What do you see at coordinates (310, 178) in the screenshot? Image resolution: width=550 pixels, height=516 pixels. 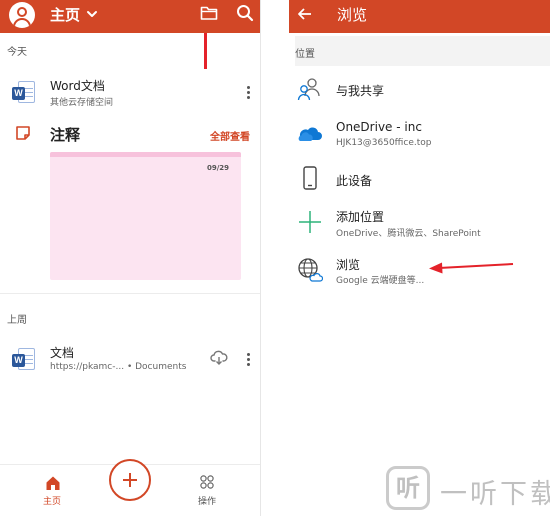 I see `phone-device-icon` at bounding box center [310, 178].